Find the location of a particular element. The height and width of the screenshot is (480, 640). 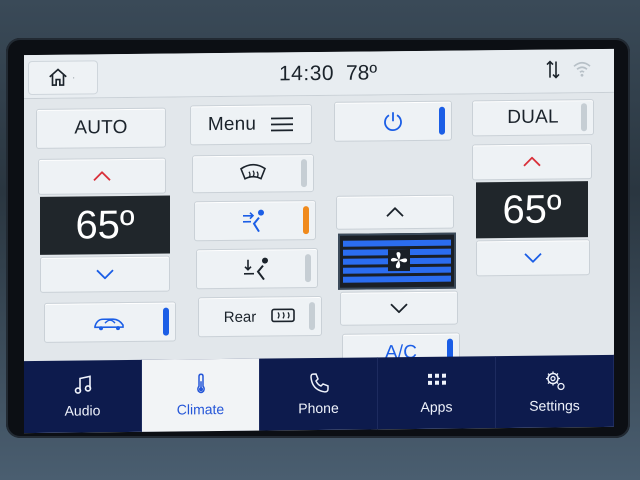

airflow-feet-icon is located at coordinates (256, 269).